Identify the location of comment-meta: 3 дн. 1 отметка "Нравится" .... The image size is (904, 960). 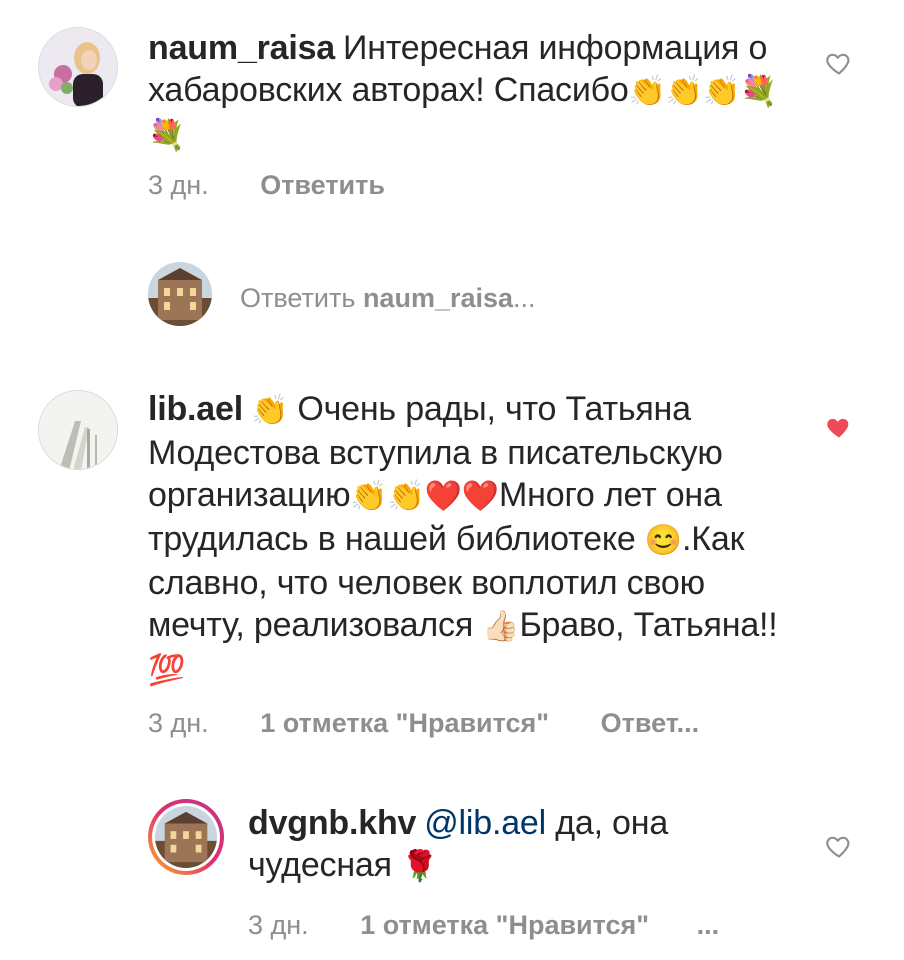
(483, 925).